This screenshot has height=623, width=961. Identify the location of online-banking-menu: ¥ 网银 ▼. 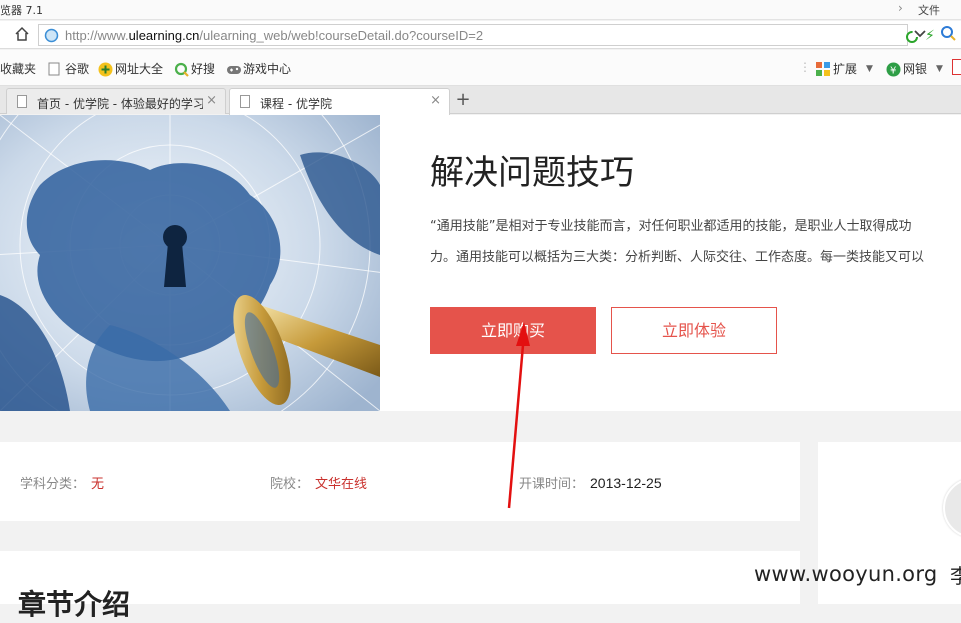
(914, 68).